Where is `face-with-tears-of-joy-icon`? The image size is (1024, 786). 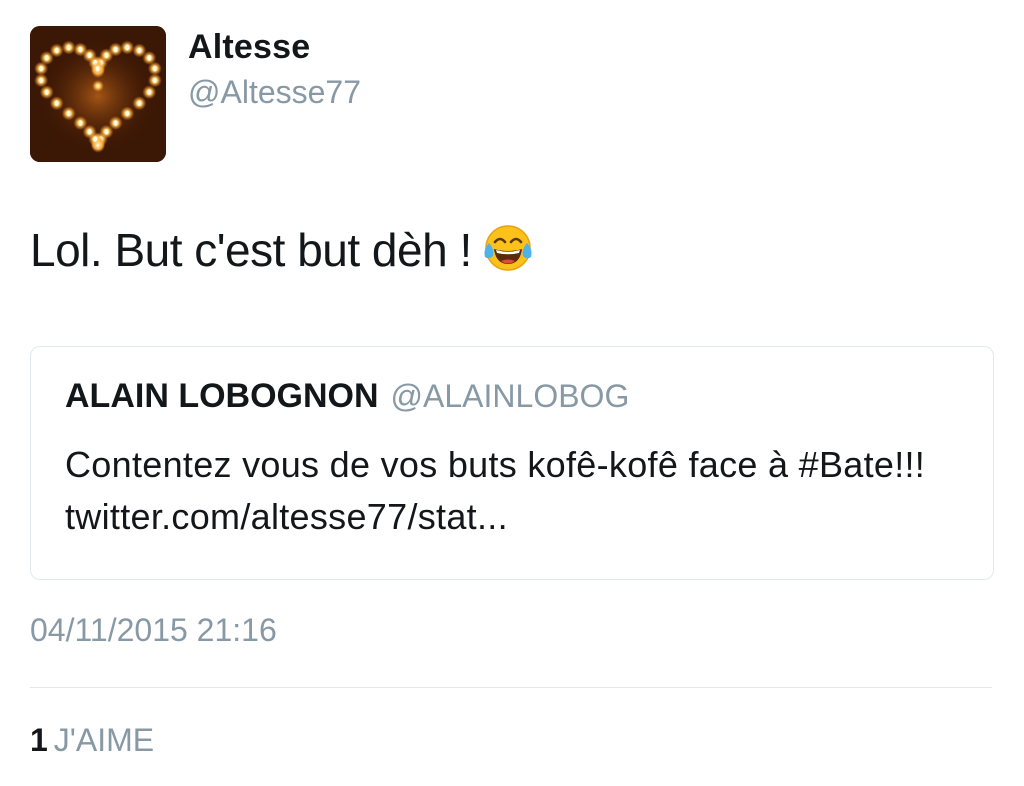
face-with-tears-of-joy-icon is located at coordinates (508, 248).